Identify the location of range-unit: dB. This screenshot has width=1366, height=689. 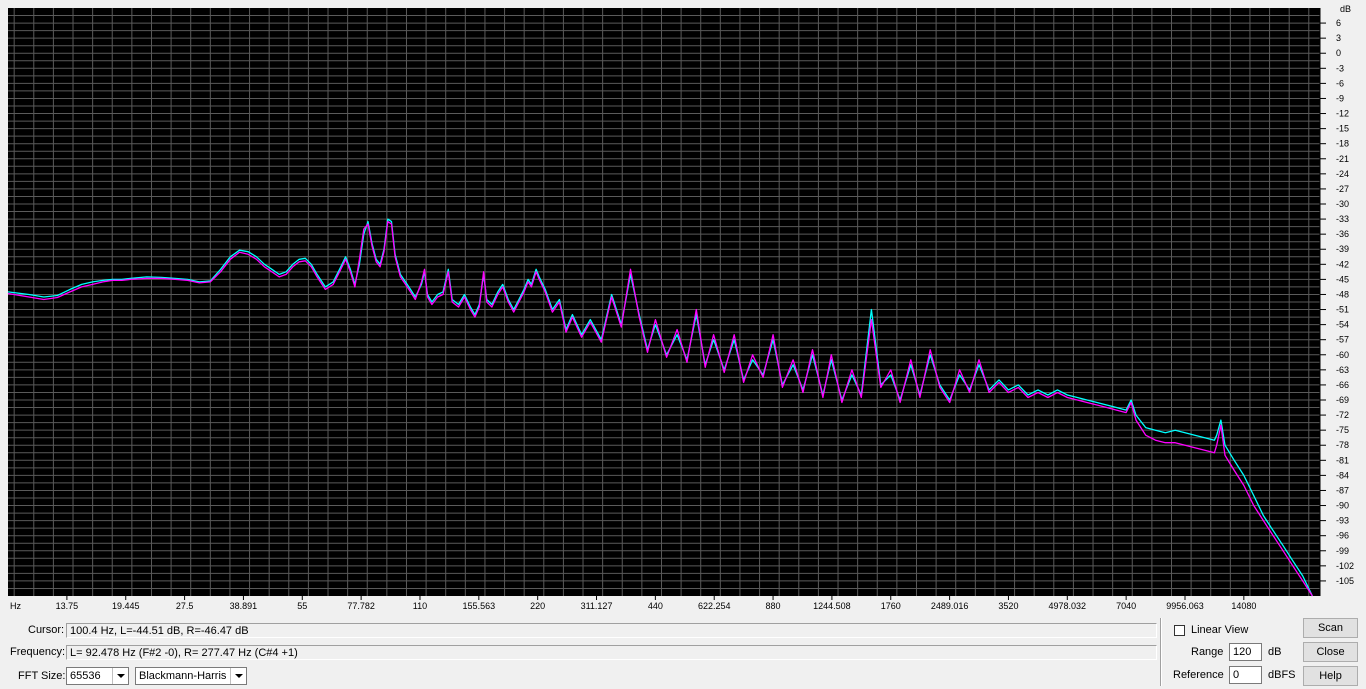
(1275, 652).